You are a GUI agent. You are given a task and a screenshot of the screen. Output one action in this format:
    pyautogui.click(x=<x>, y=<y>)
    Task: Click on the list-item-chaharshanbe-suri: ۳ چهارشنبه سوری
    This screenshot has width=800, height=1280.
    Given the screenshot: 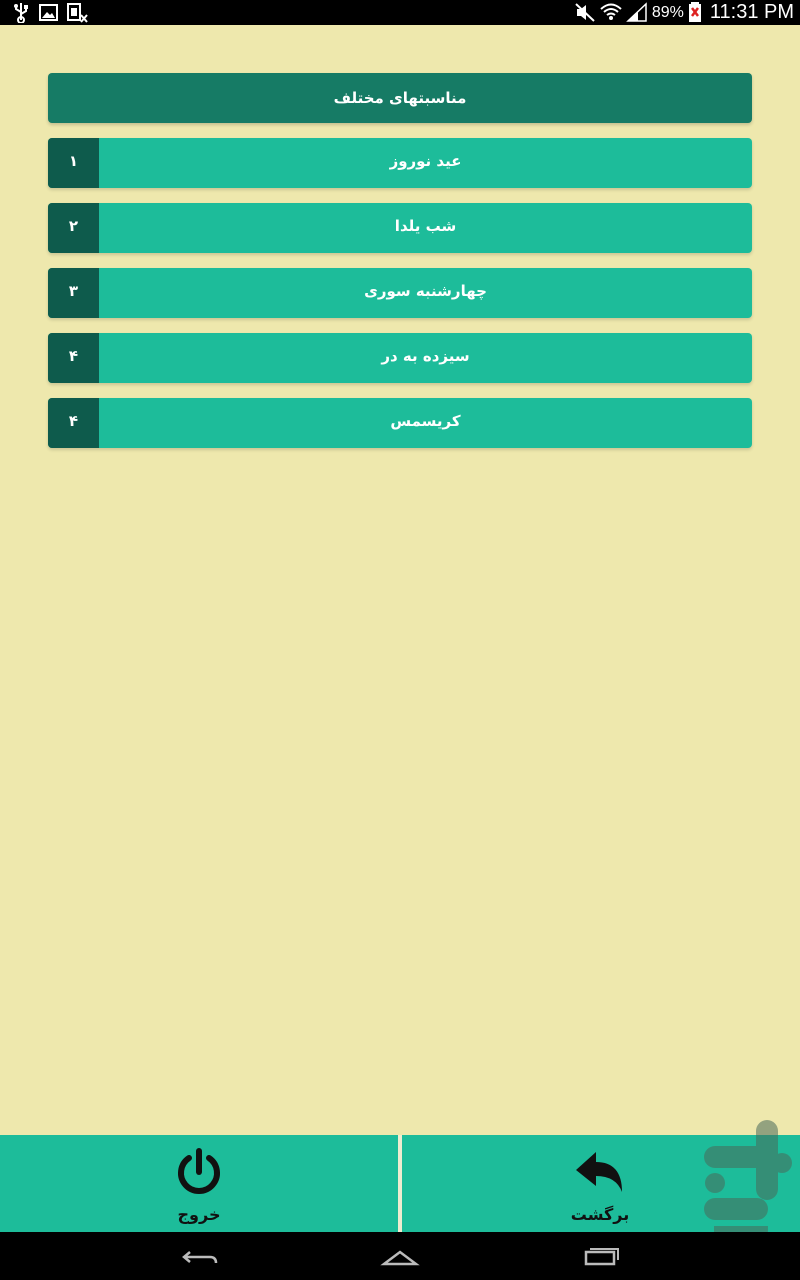 What is the action you would take?
    pyautogui.click(x=400, y=293)
    